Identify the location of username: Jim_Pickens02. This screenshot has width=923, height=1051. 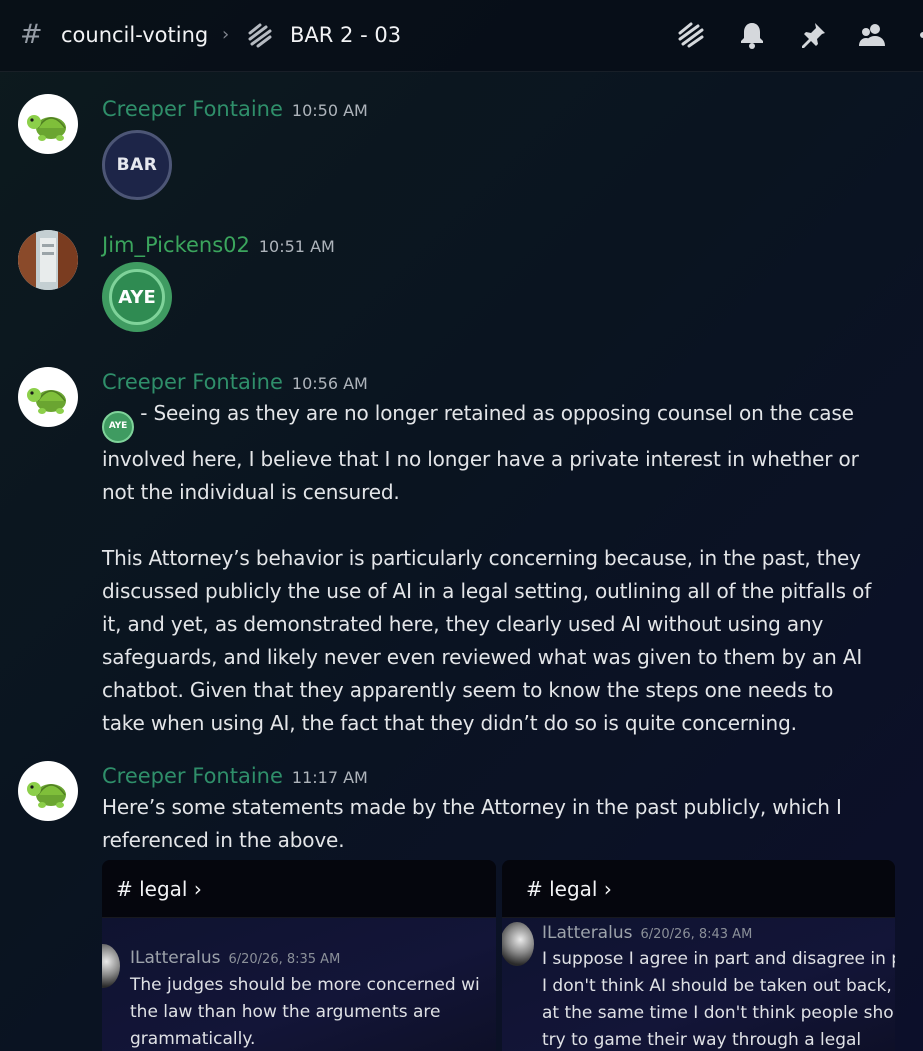
(176, 245).